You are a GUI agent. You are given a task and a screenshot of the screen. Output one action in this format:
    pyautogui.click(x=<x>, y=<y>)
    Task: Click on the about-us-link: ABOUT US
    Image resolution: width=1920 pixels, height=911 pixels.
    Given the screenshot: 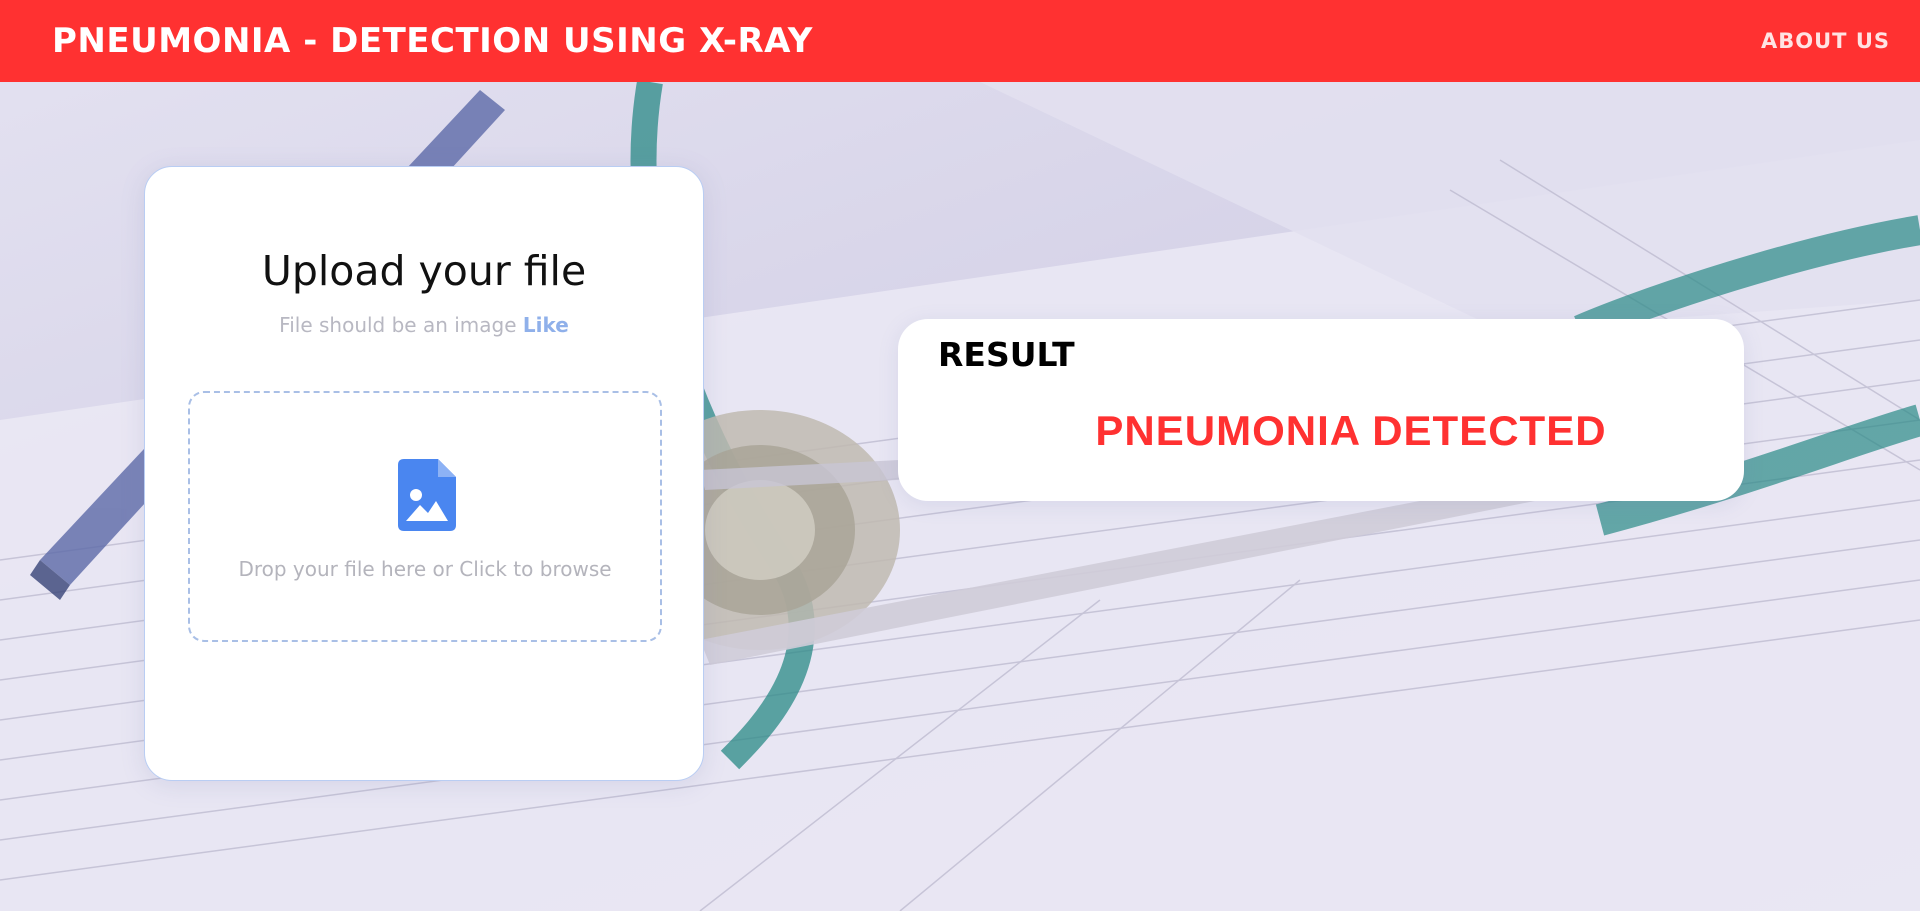 What is the action you would take?
    pyautogui.click(x=1825, y=41)
    